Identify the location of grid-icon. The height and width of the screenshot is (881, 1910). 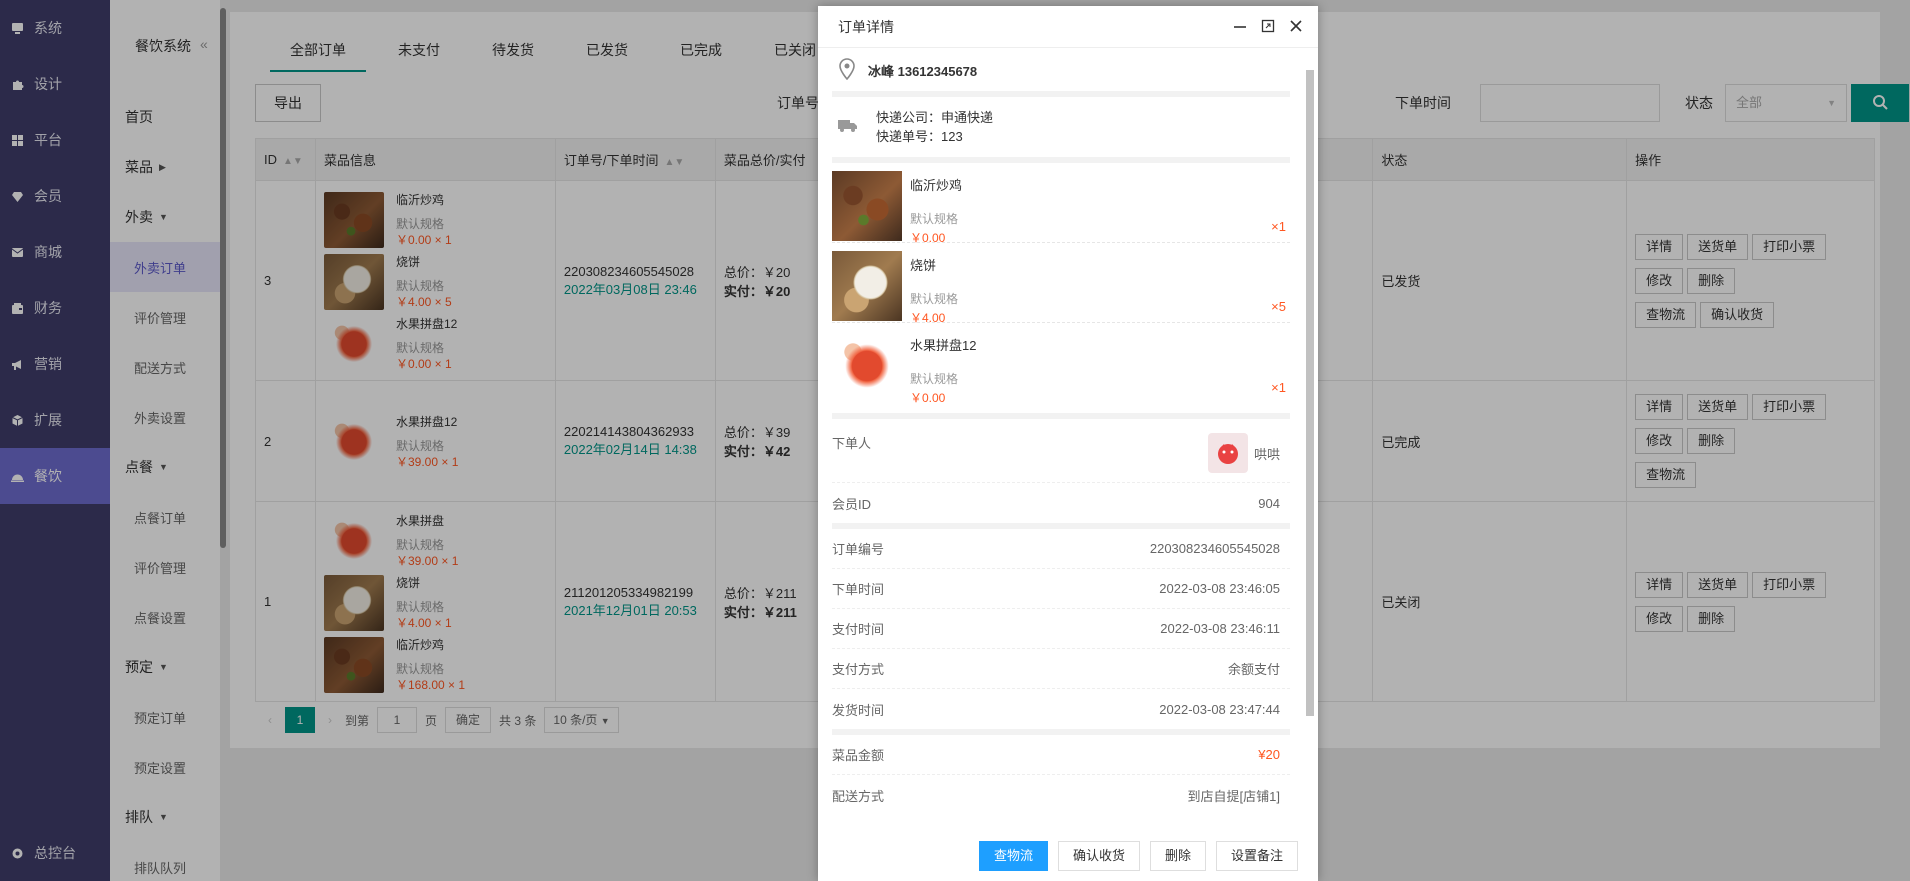
(17, 140).